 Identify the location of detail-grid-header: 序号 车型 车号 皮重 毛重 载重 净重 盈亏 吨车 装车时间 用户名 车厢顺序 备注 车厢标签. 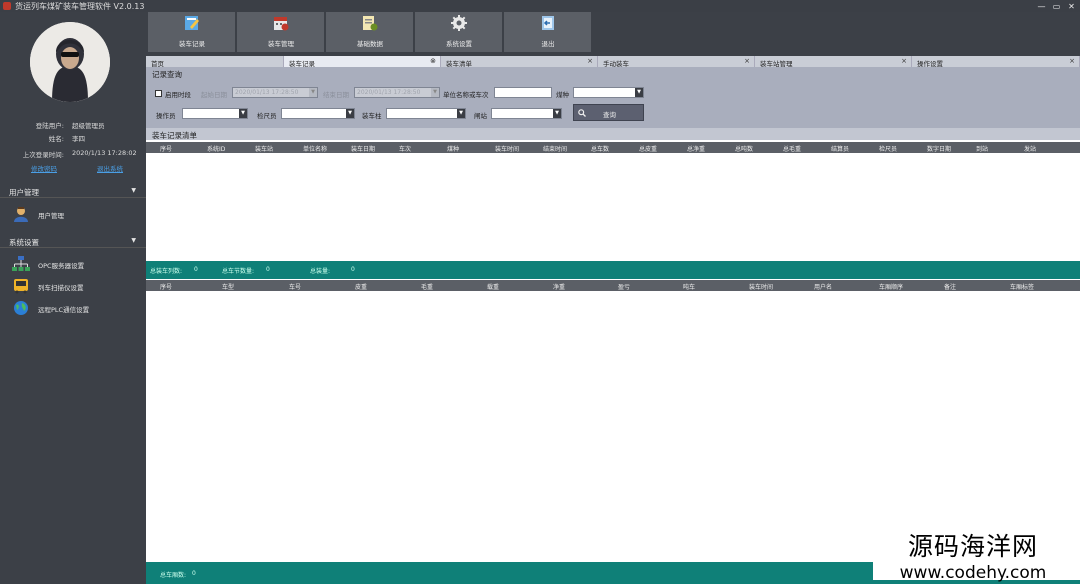
(613, 285).